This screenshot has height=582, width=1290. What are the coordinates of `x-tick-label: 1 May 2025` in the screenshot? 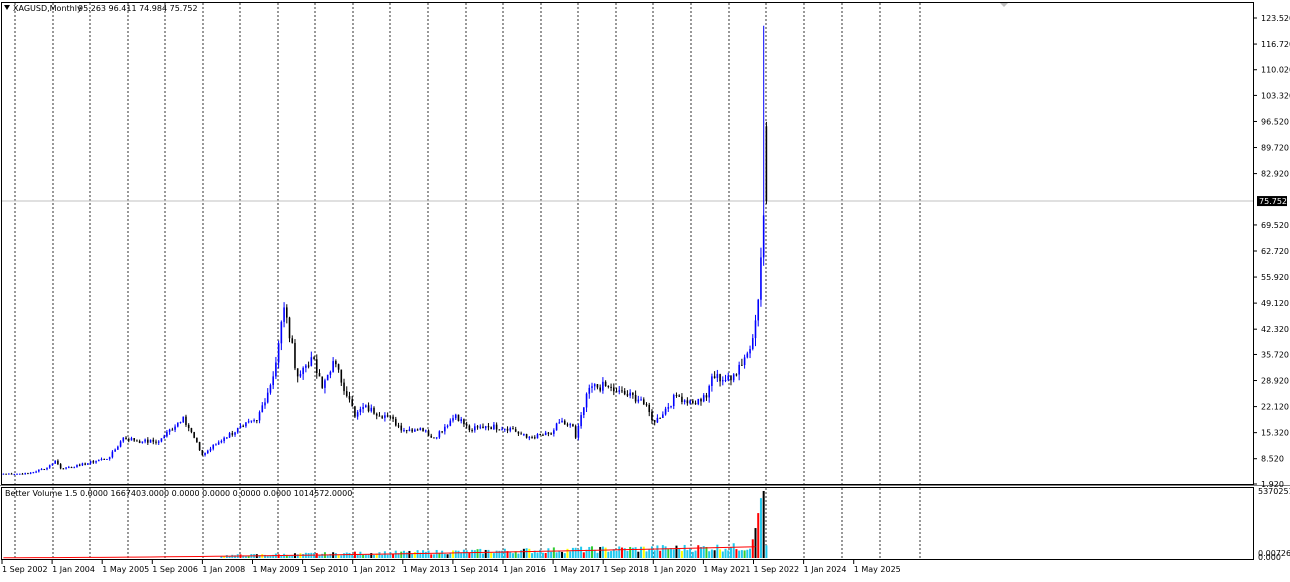 It's located at (877, 569).